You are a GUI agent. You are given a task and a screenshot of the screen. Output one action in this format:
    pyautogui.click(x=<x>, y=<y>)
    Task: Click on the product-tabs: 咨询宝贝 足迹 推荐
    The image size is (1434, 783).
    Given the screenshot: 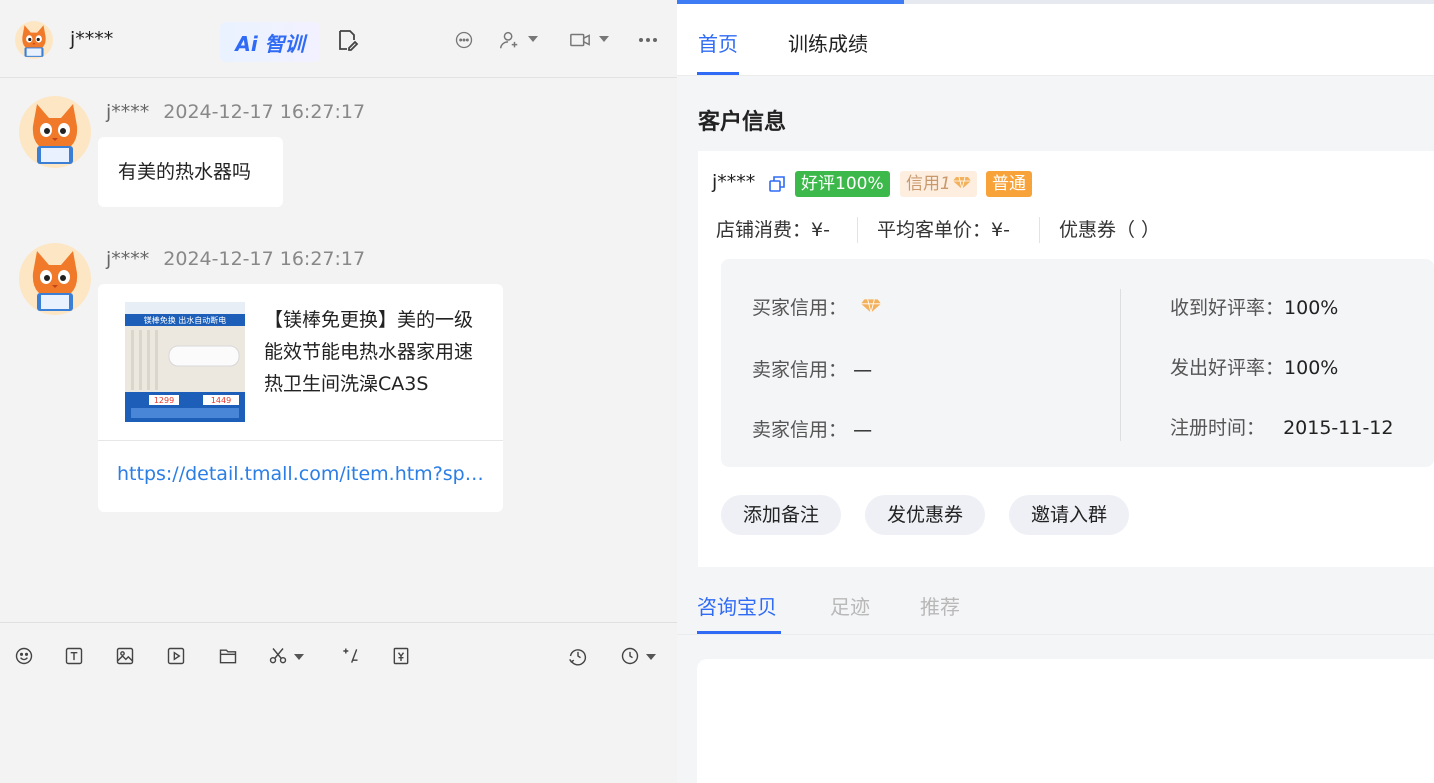 What is the action you would take?
    pyautogui.click(x=1055, y=601)
    